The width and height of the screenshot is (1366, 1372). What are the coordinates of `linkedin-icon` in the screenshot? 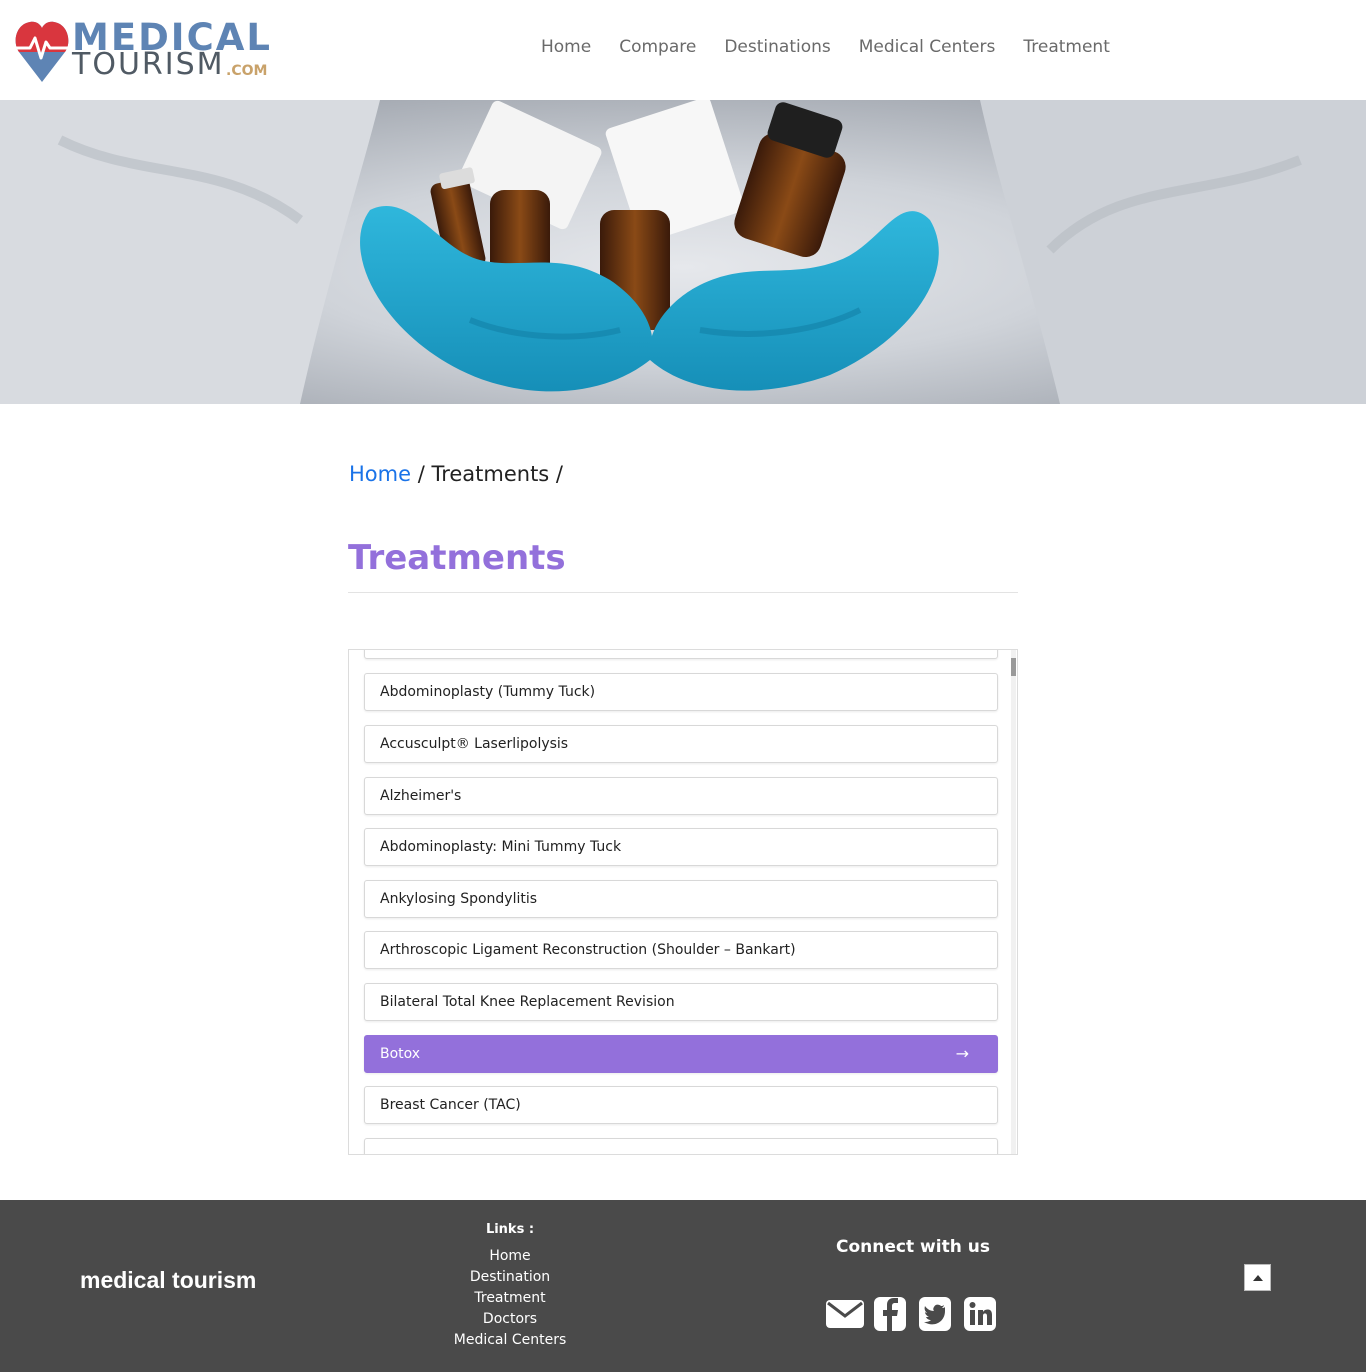 It's located at (980, 1314).